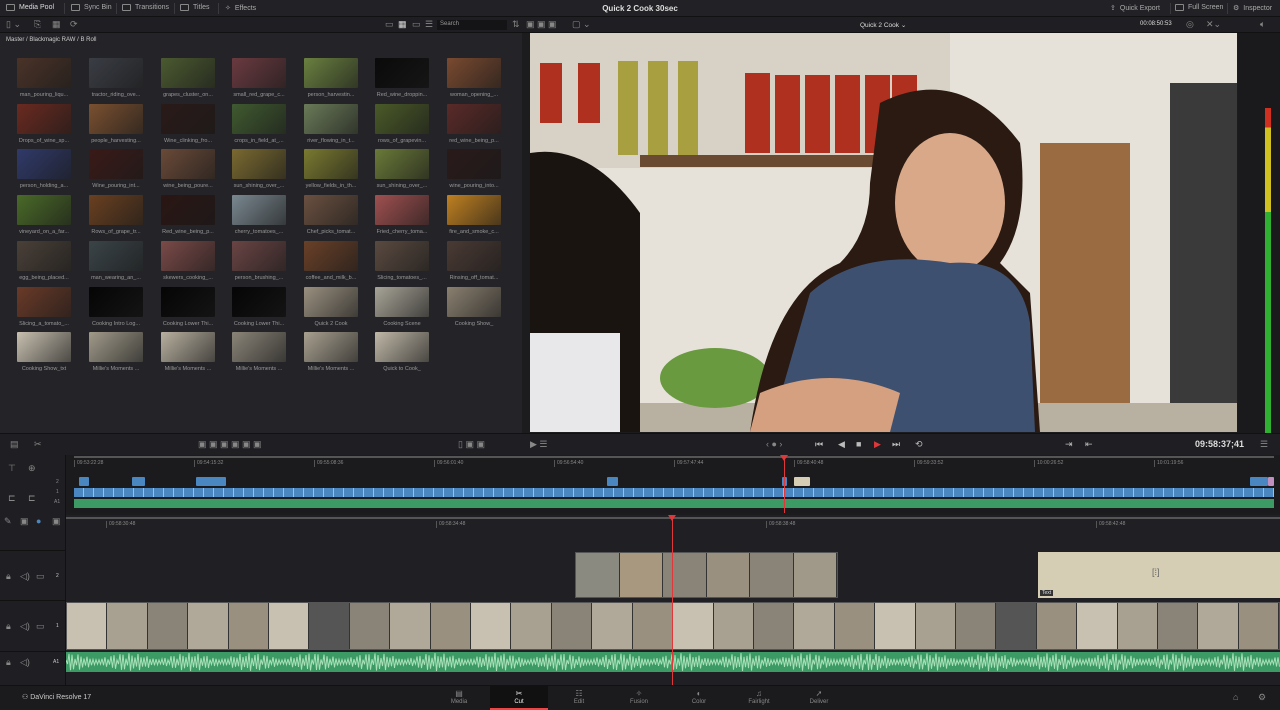 The width and height of the screenshot is (1280, 710). What do you see at coordinates (459, 698) in the screenshot?
I see `page-tab-media: ▤ Media` at bounding box center [459, 698].